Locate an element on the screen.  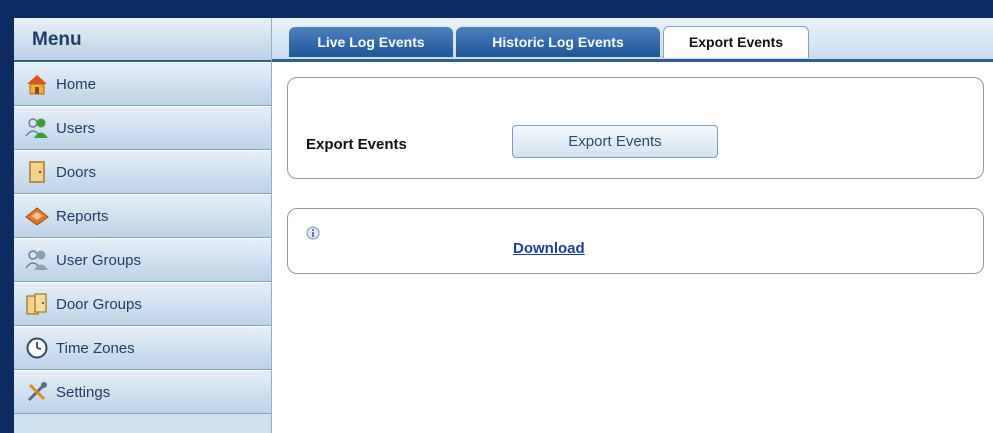
left-edge-bar is located at coordinates (7, 216).